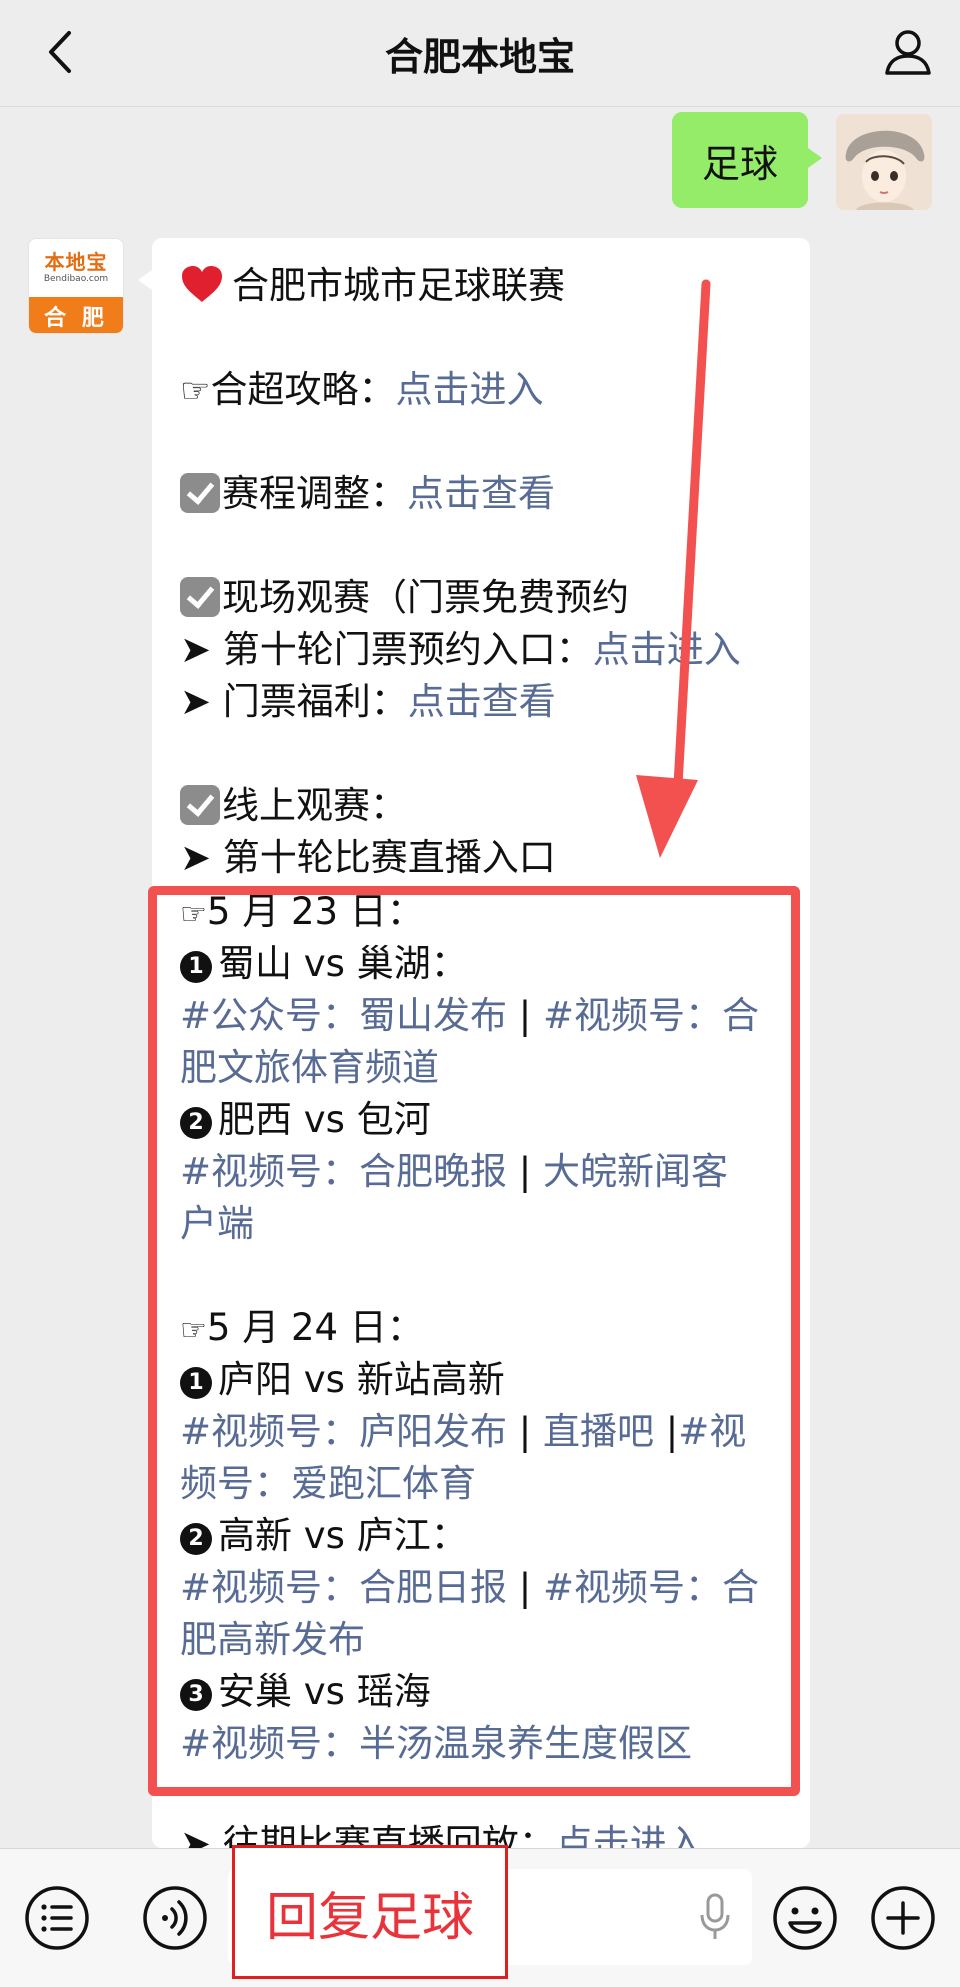 The image size is (960, 1987). I want to click on plus-icon, so click(903, 1918).